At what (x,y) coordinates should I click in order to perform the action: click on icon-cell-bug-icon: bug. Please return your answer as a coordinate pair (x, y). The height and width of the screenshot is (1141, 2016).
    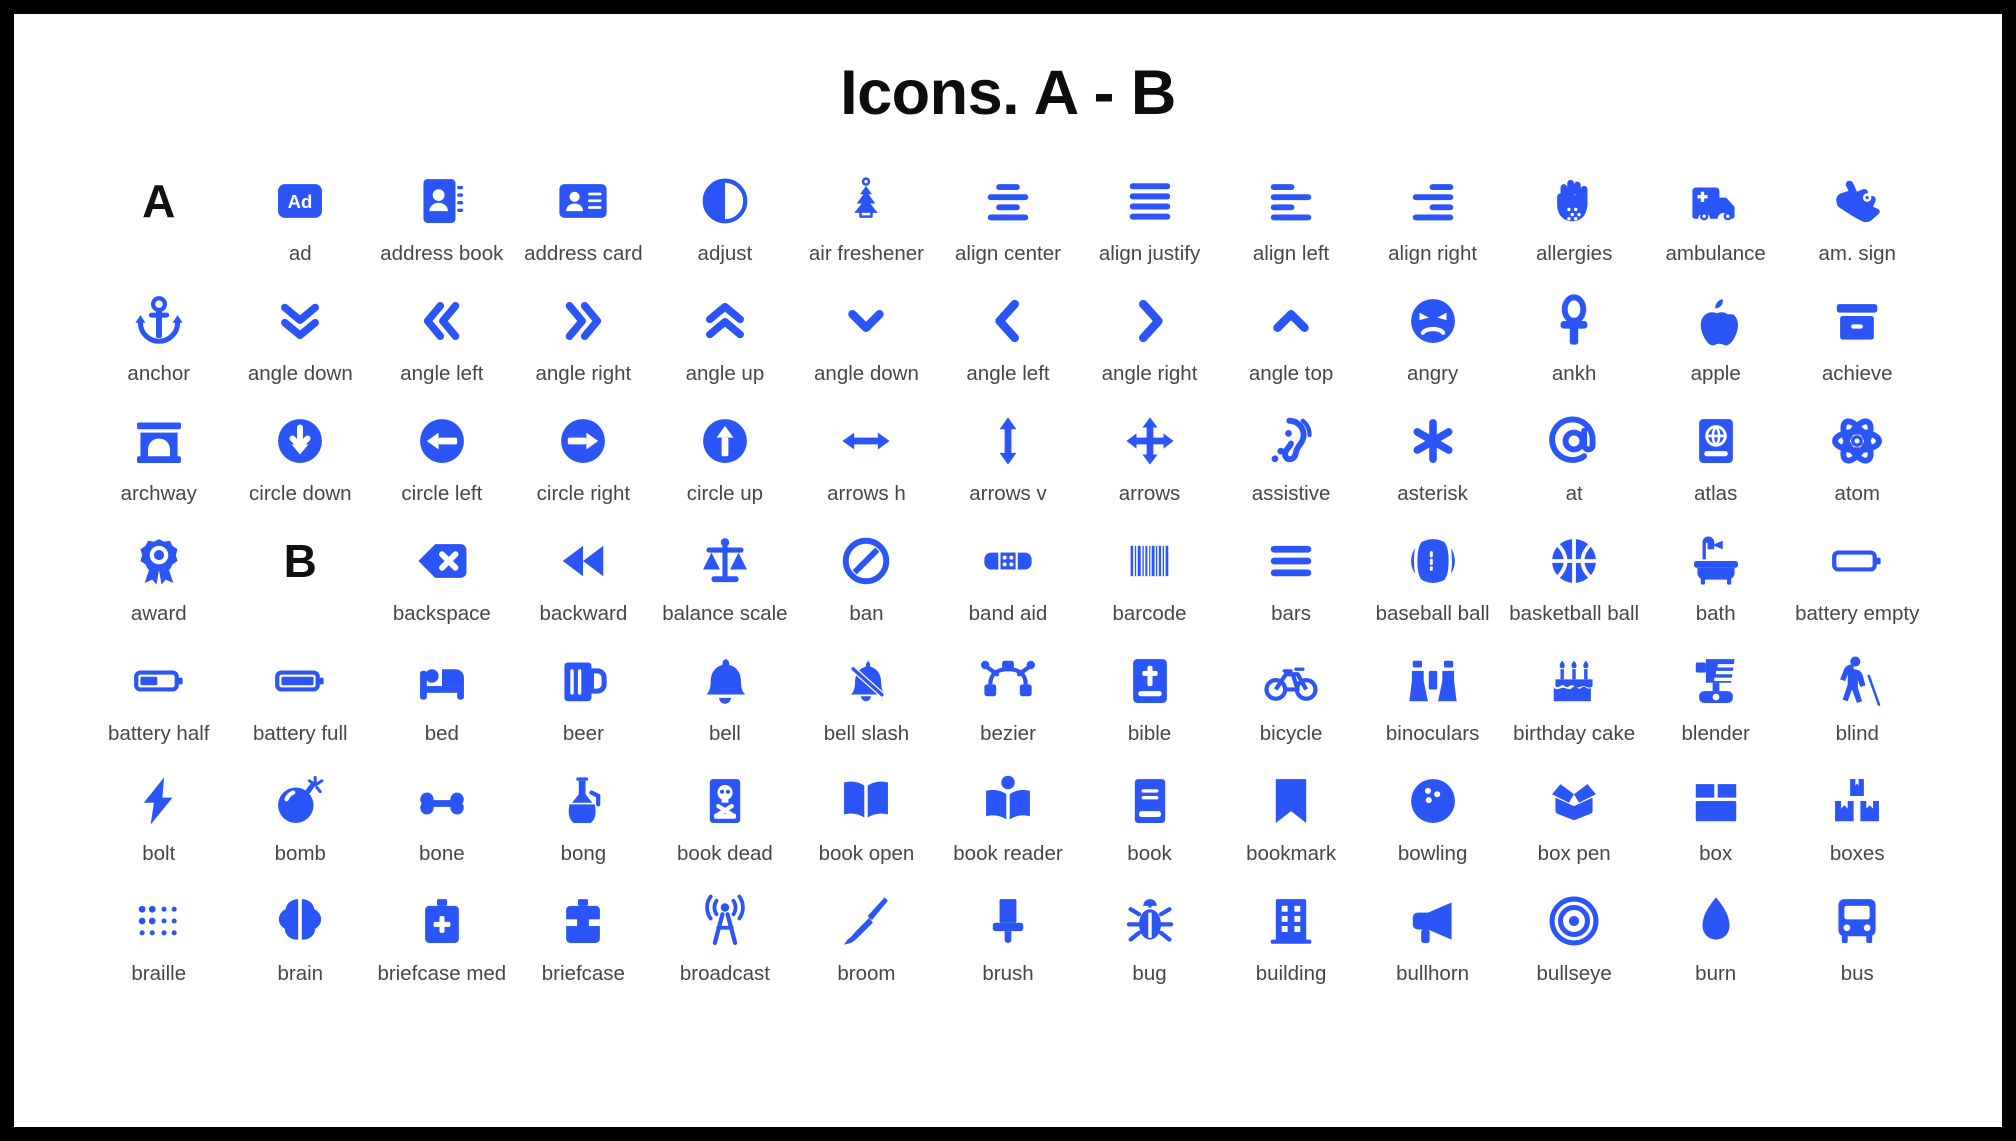
    Looking at the image, I should click on (1150, 949).